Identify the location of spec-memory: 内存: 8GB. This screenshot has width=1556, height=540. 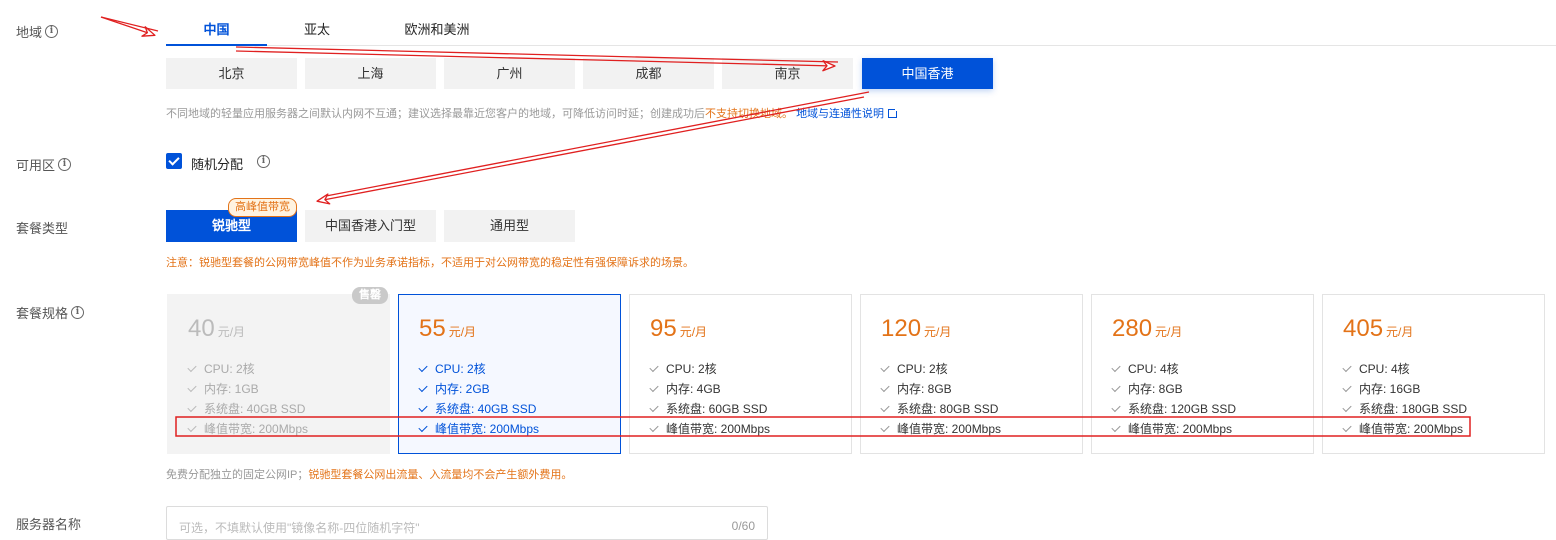
(1173, 389).